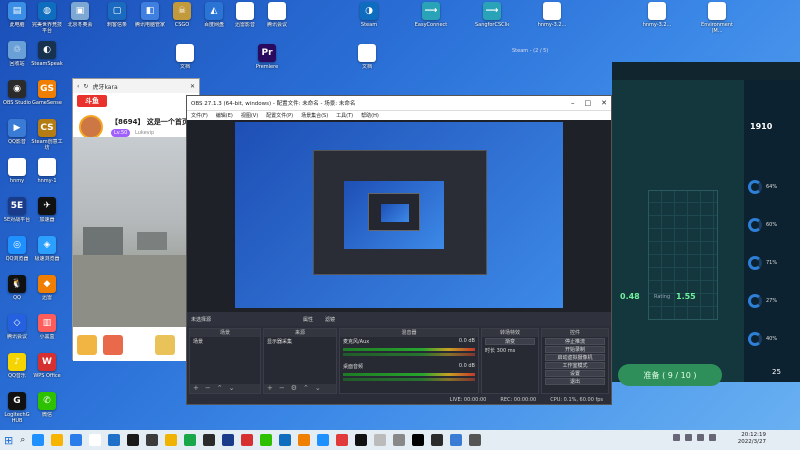 The image size is (800, 450). Describe the element at coordinates (214, 15) in the screenshot. I see `desktop-icon: ◭ 百度网盘` at that location.